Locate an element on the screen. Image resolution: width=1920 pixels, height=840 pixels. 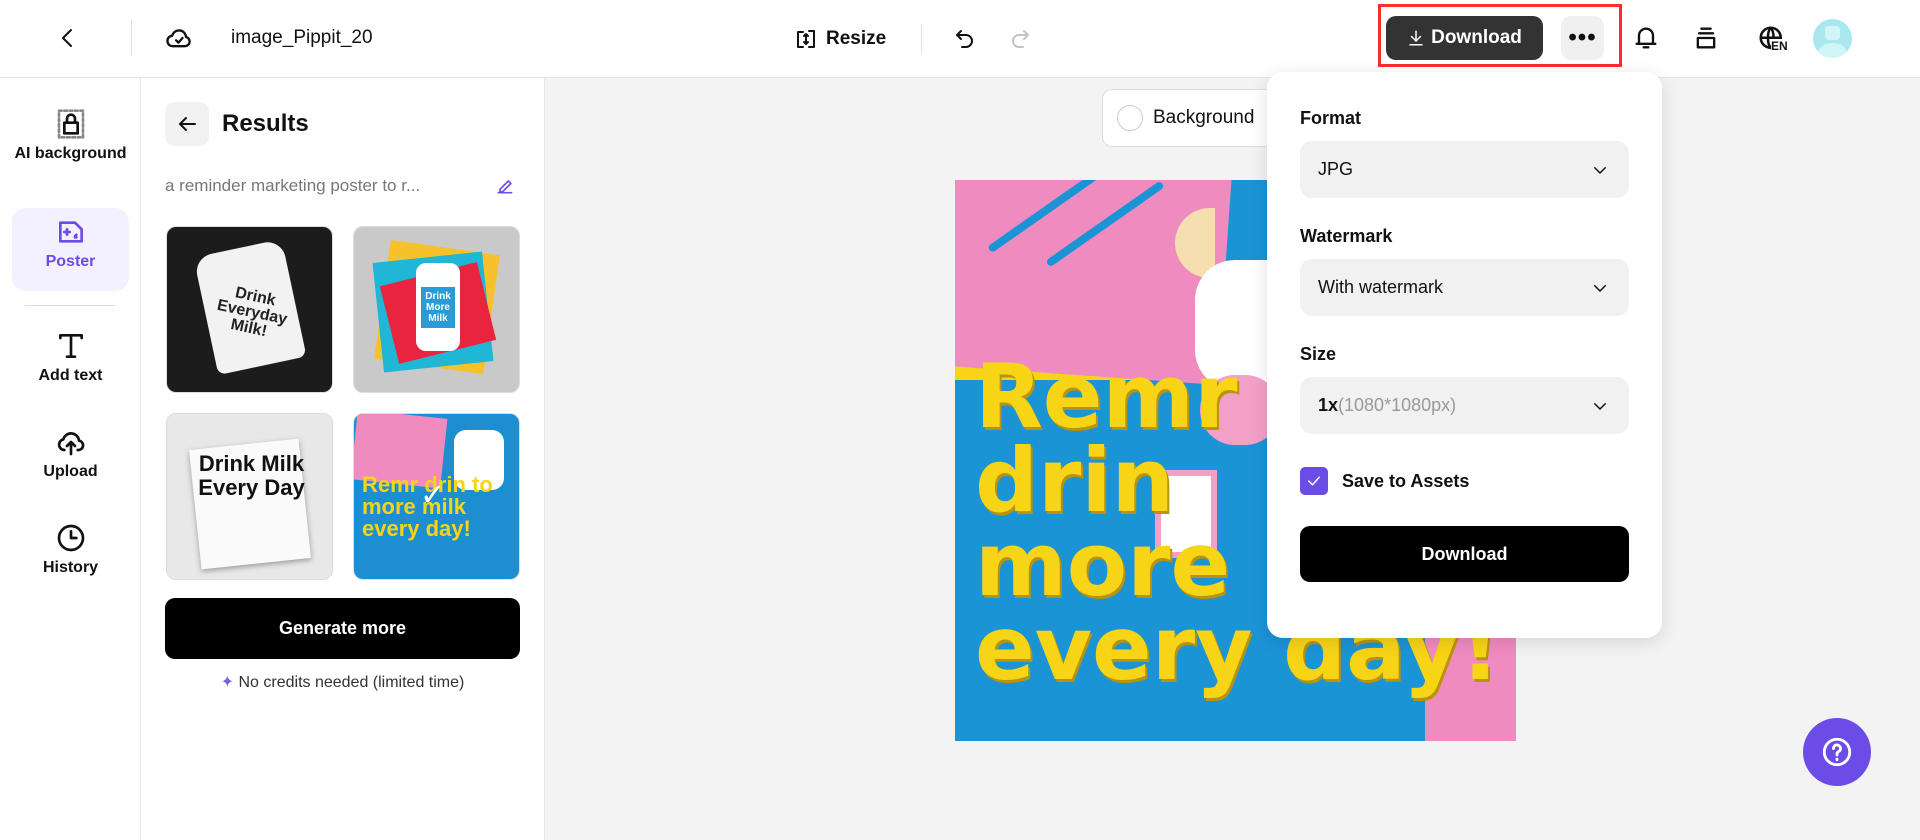
generate-more-button: Generate more is located at coordinates (342, 628).